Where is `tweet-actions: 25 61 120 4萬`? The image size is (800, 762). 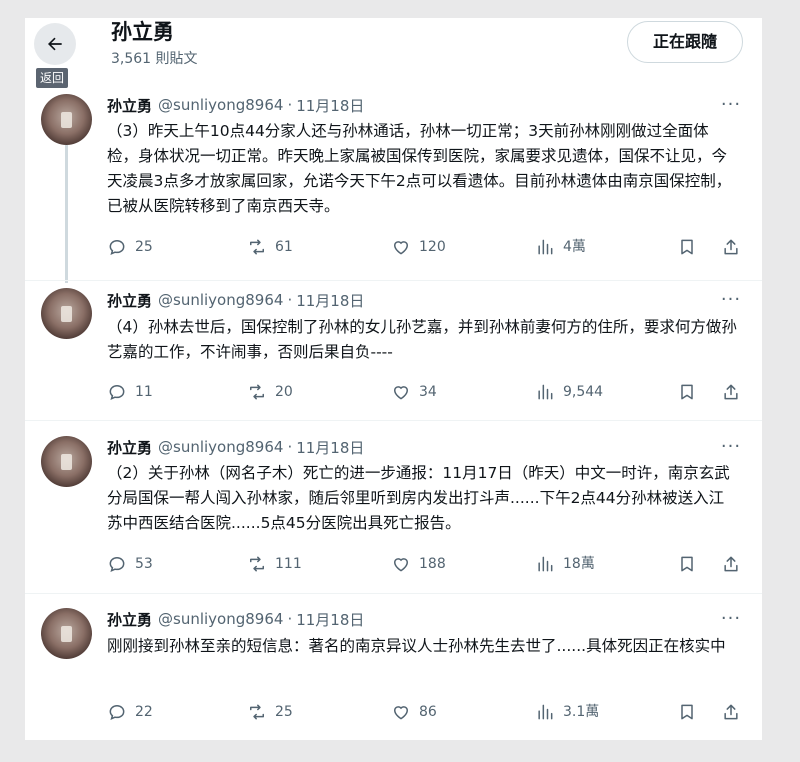 tweet-actions: 25 61 120 4萬 is located at coordinates (427, 247).